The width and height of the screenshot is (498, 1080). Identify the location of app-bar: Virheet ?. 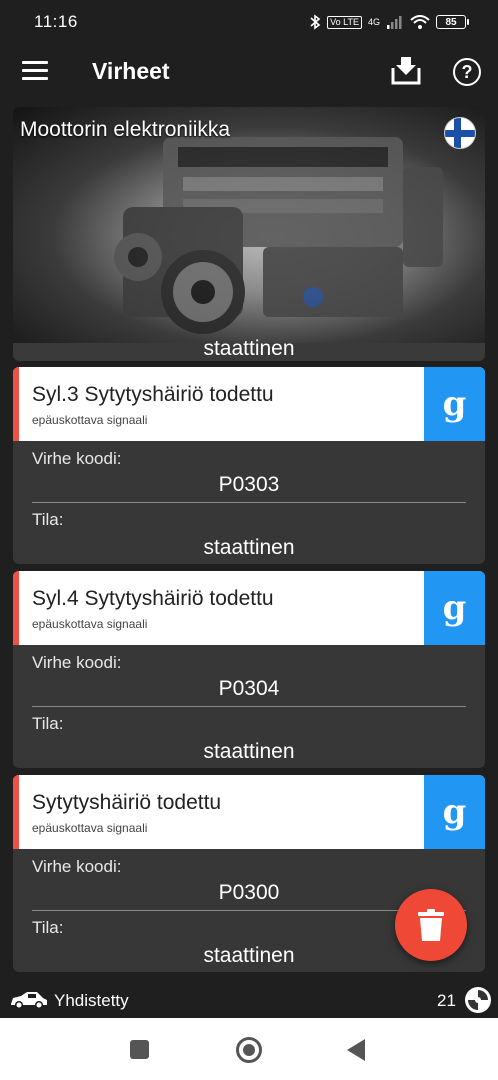
(249, 72).